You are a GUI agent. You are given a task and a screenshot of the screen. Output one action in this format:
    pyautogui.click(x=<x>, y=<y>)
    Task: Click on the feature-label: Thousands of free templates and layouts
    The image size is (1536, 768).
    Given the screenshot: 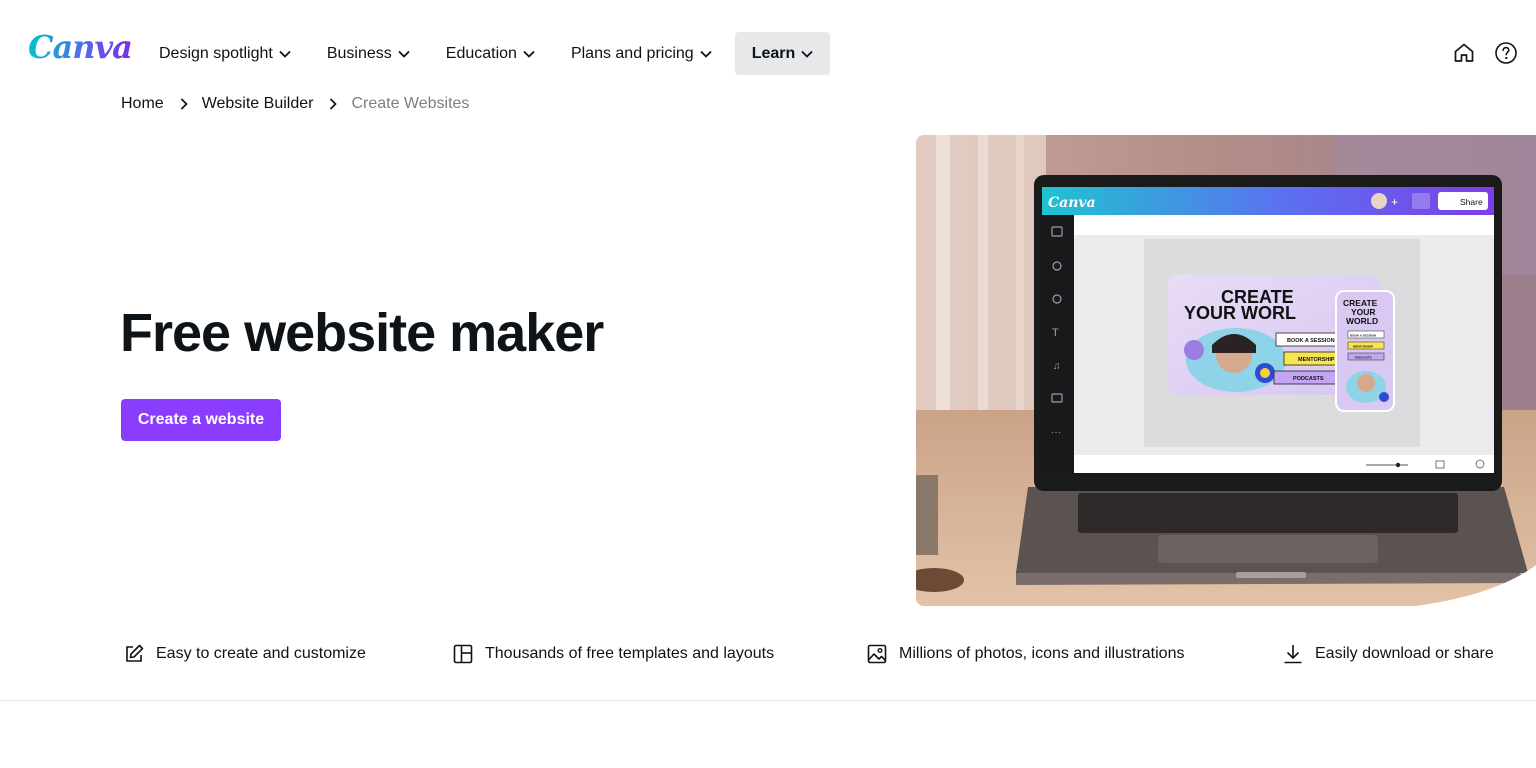 What is the action you would take?
    pyautogui.click(x=630, y=653)
    